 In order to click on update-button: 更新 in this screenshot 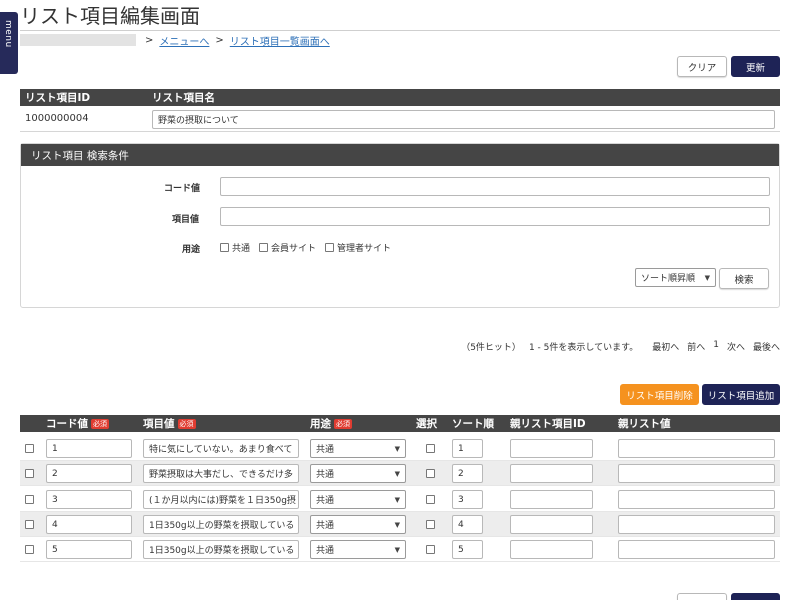, I will do `click(755, 66)`.